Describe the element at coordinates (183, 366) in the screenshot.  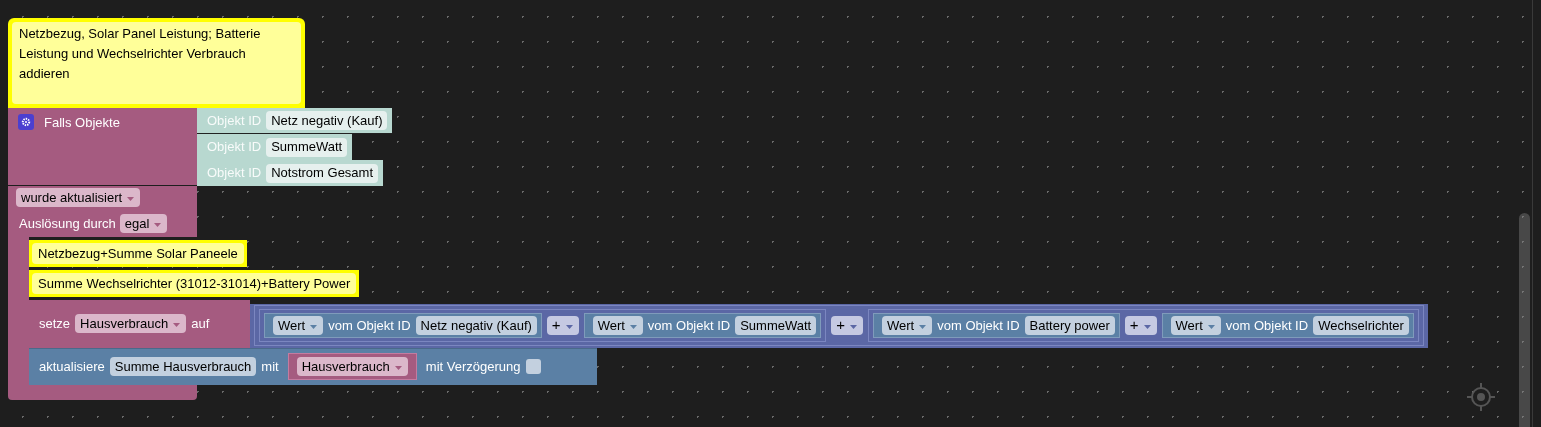
I see `object-field: Summe Hausverbrauch` at that location.